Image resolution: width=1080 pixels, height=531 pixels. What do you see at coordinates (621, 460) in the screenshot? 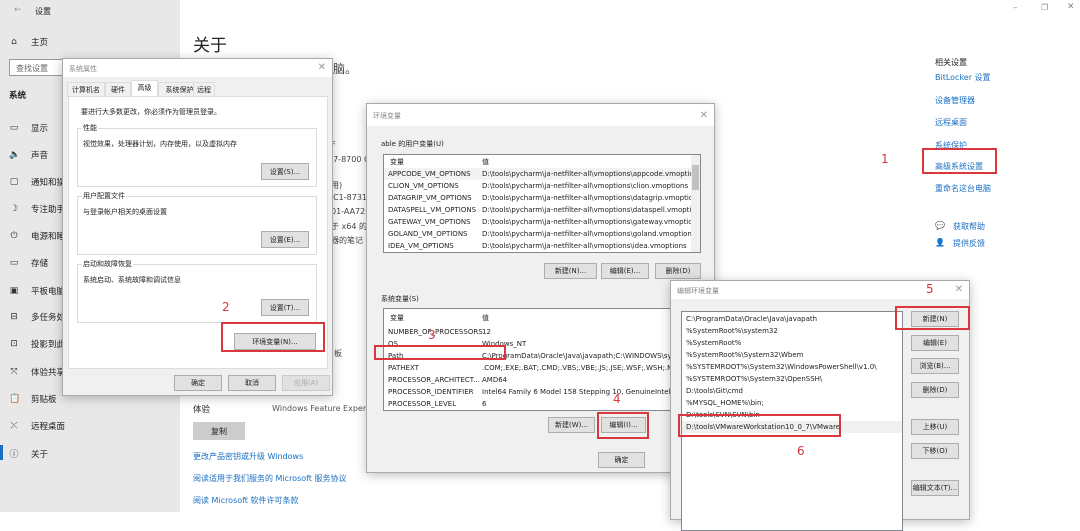
I see `env-ok-button: 确定` at bounding box center [621, 460].